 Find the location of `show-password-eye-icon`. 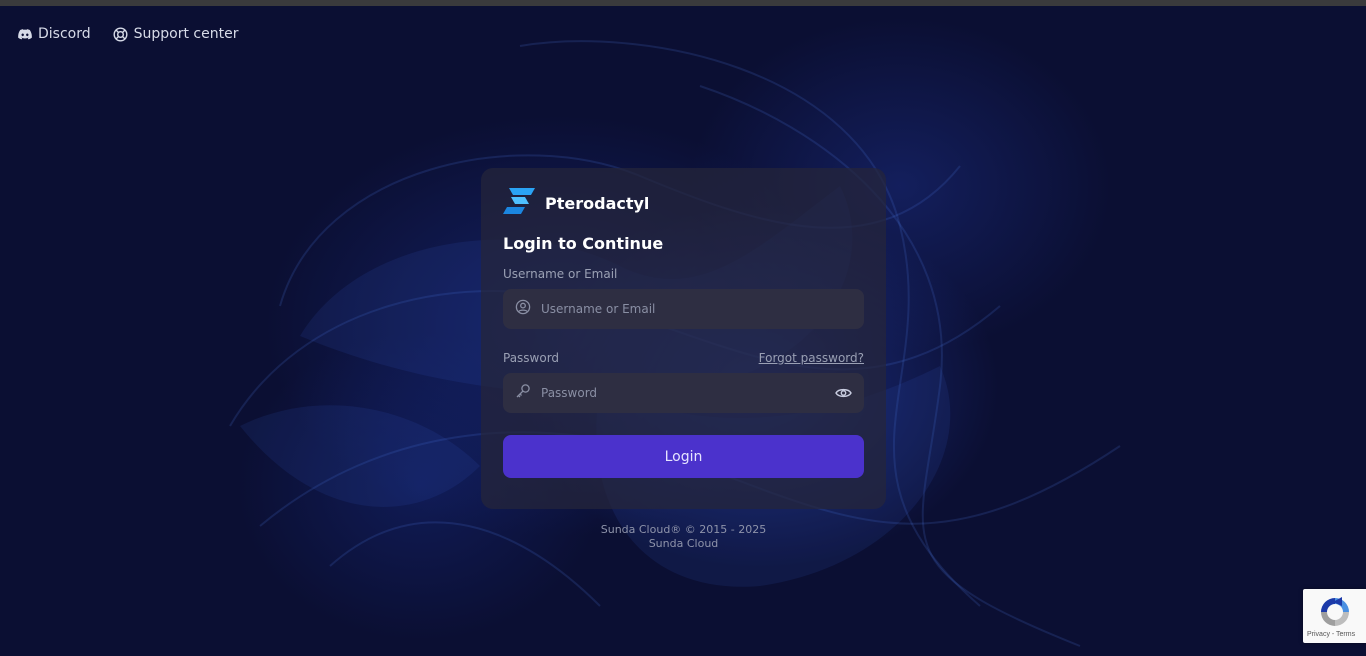

show-password-eye-icon is located at coordinates (843, 393).